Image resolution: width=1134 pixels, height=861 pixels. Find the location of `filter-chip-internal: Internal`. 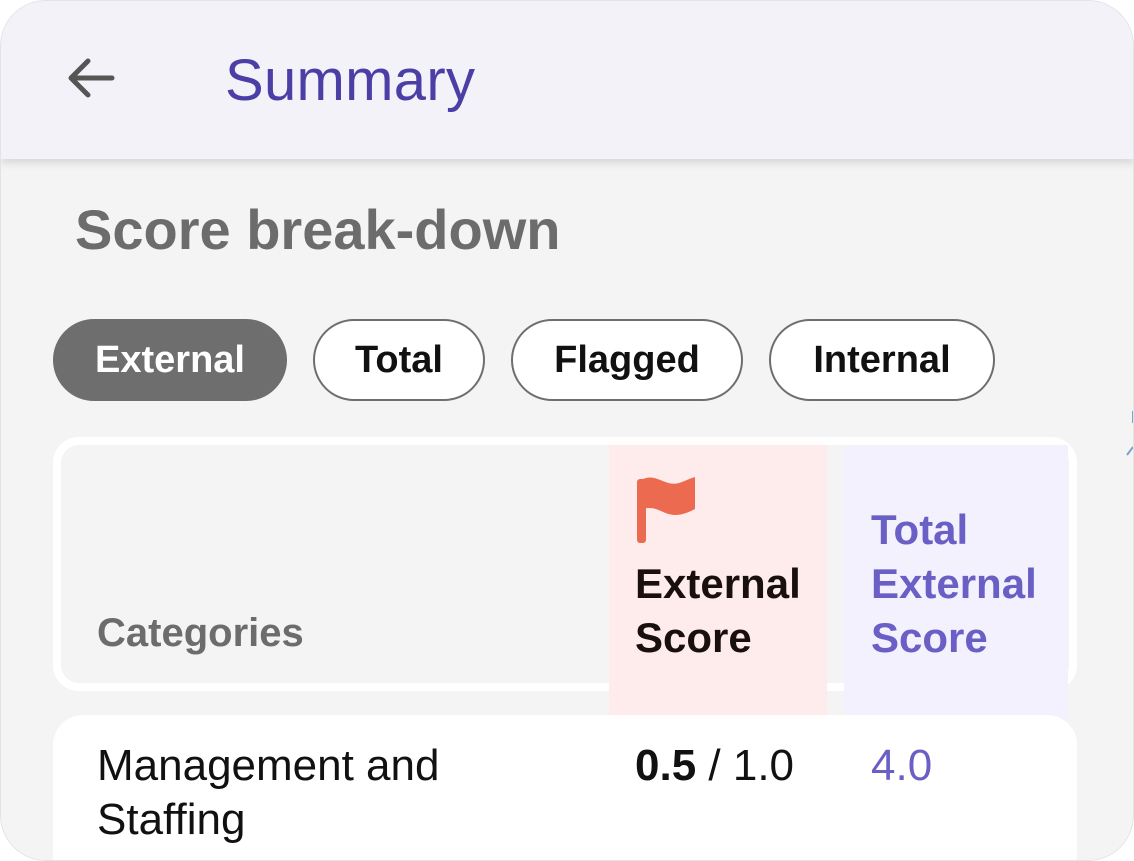

filter-chip-internal: Internal is located at coordinates (882, 360).